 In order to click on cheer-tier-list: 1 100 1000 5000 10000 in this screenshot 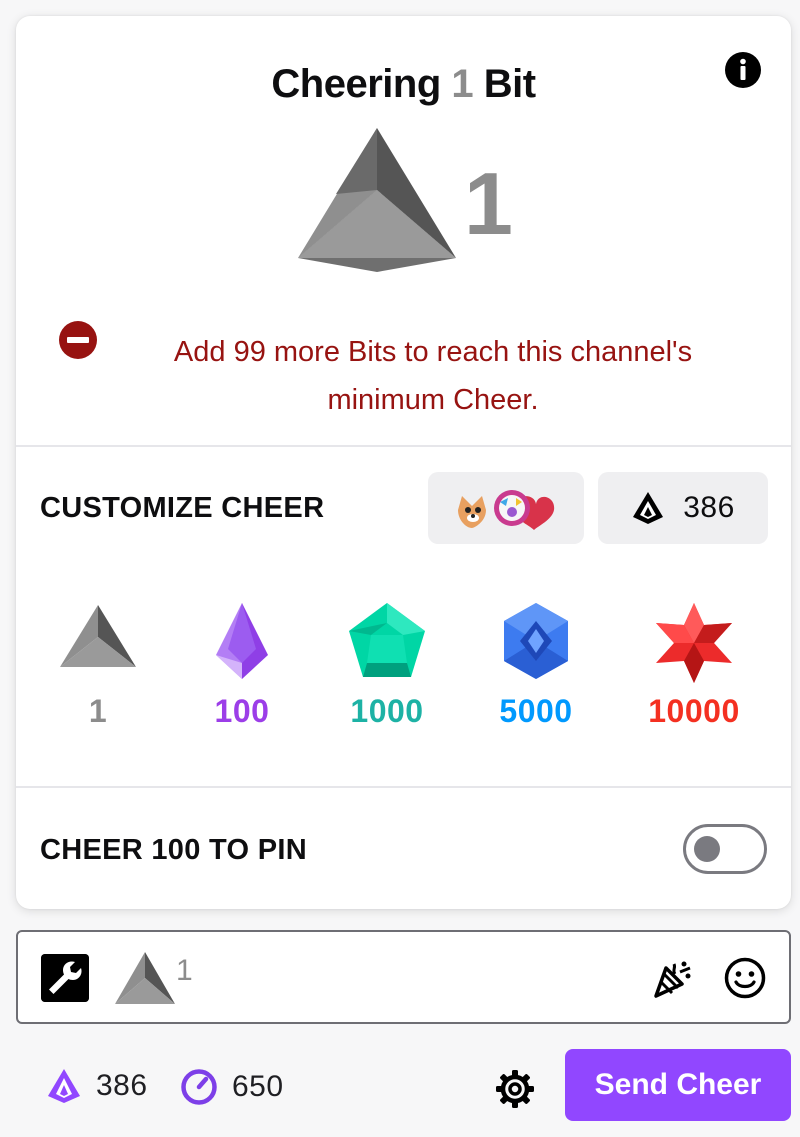, I will do `click(403, 676)`.